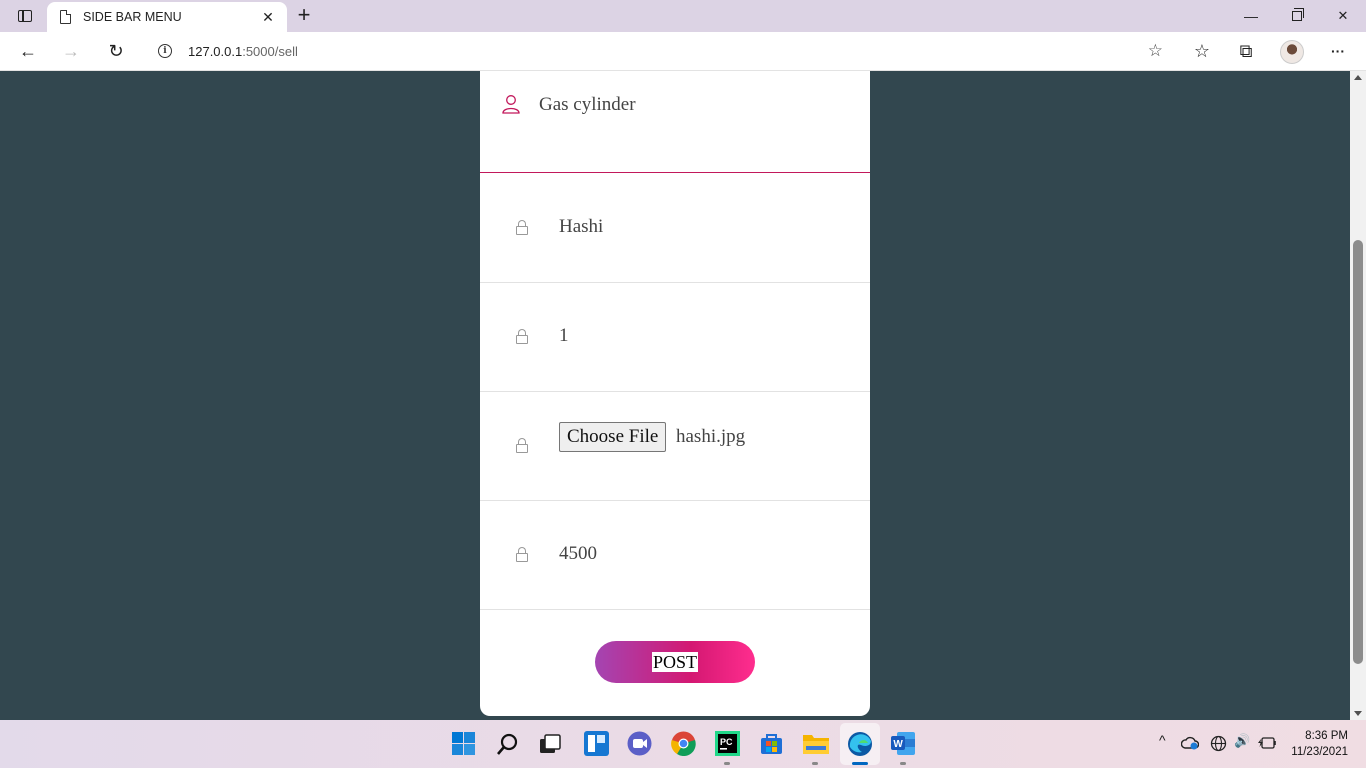  What do you see at coordinates (1343, 16) in the screenshot?
I see `window-close-button: ✕` at bounding box center [1343, 16].